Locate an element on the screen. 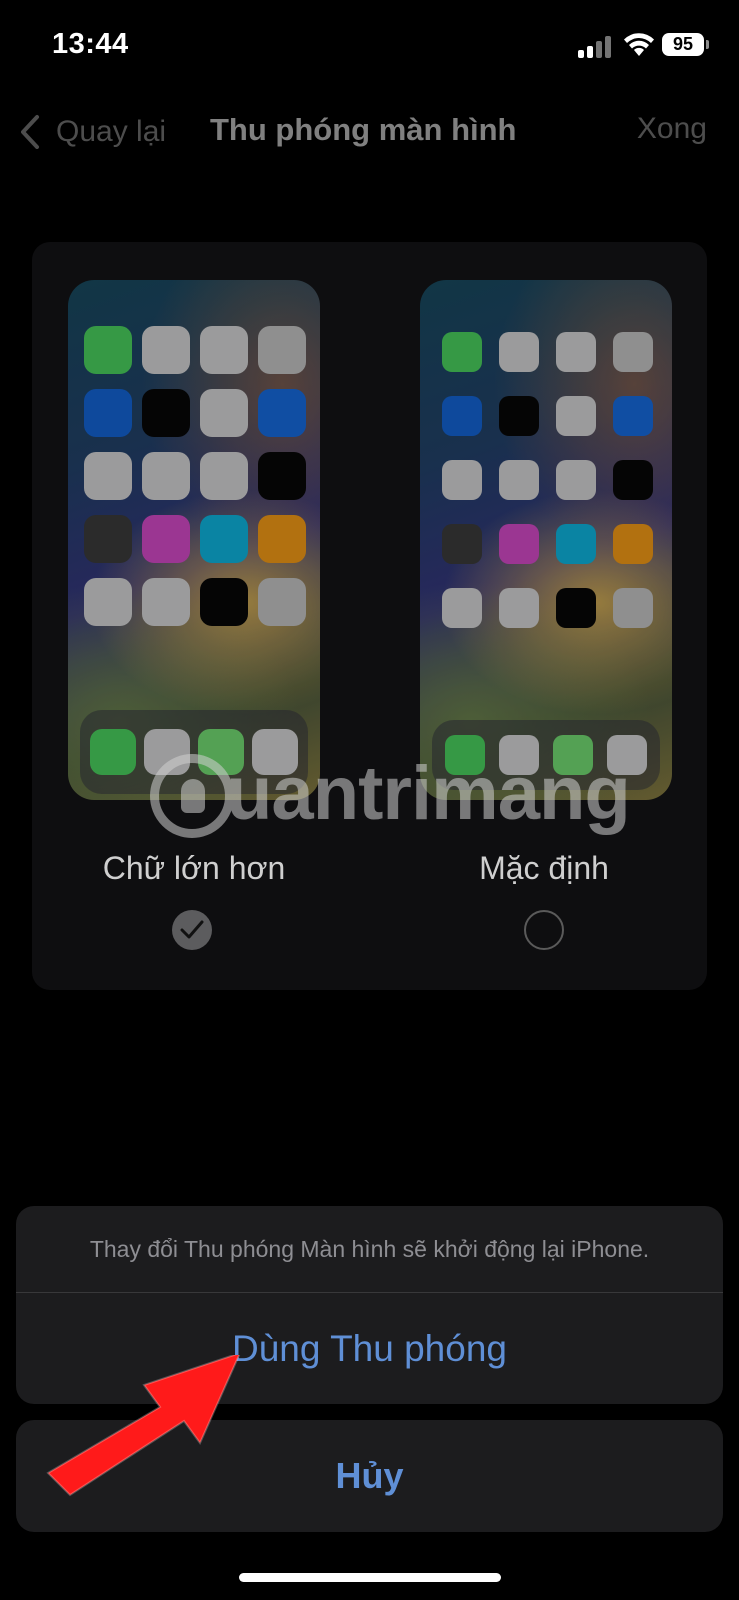  larger-text-preview is located at coordinates (194, 540).